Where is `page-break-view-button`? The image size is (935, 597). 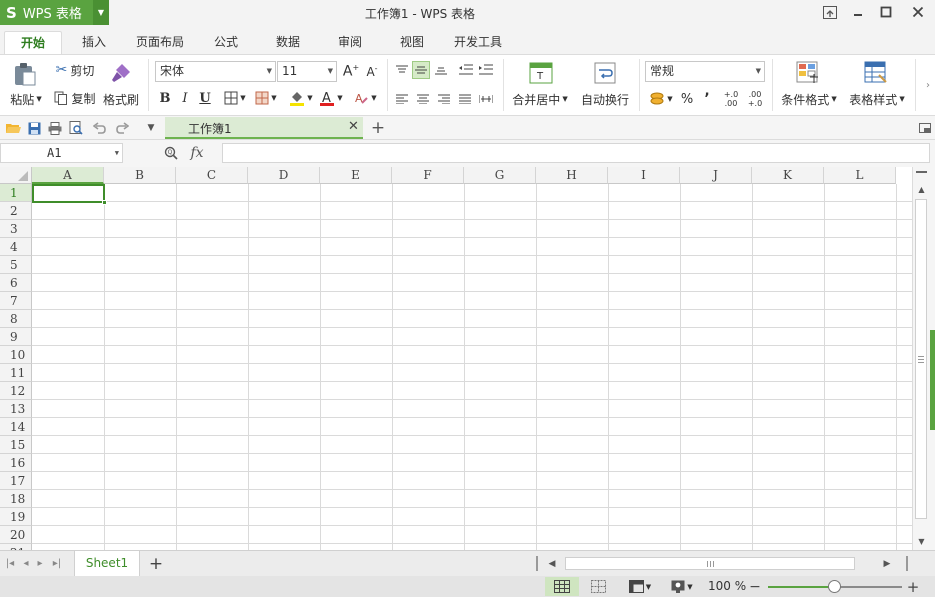
page-break-view-button is located at coordinates (598, 586).